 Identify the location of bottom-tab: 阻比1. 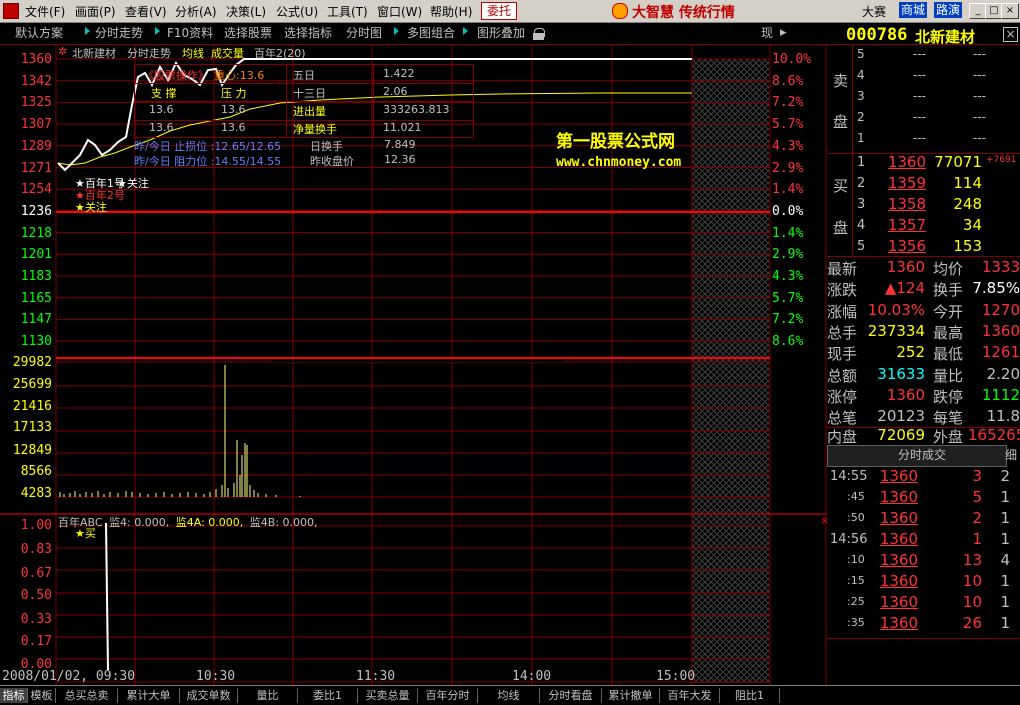
(750, 695).